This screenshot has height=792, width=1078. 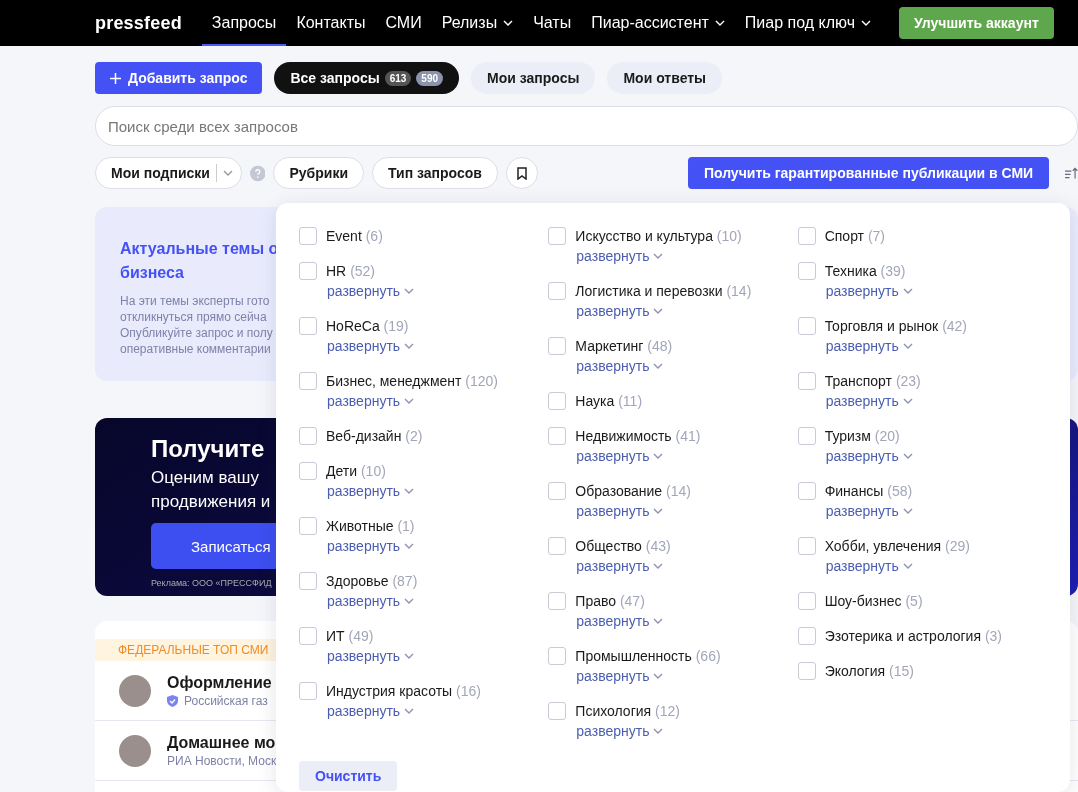 What do you see at coordinates (855, 236) in the screenshot?
I see `category-label: Спорт (7)` at bounding box center [855, 236].